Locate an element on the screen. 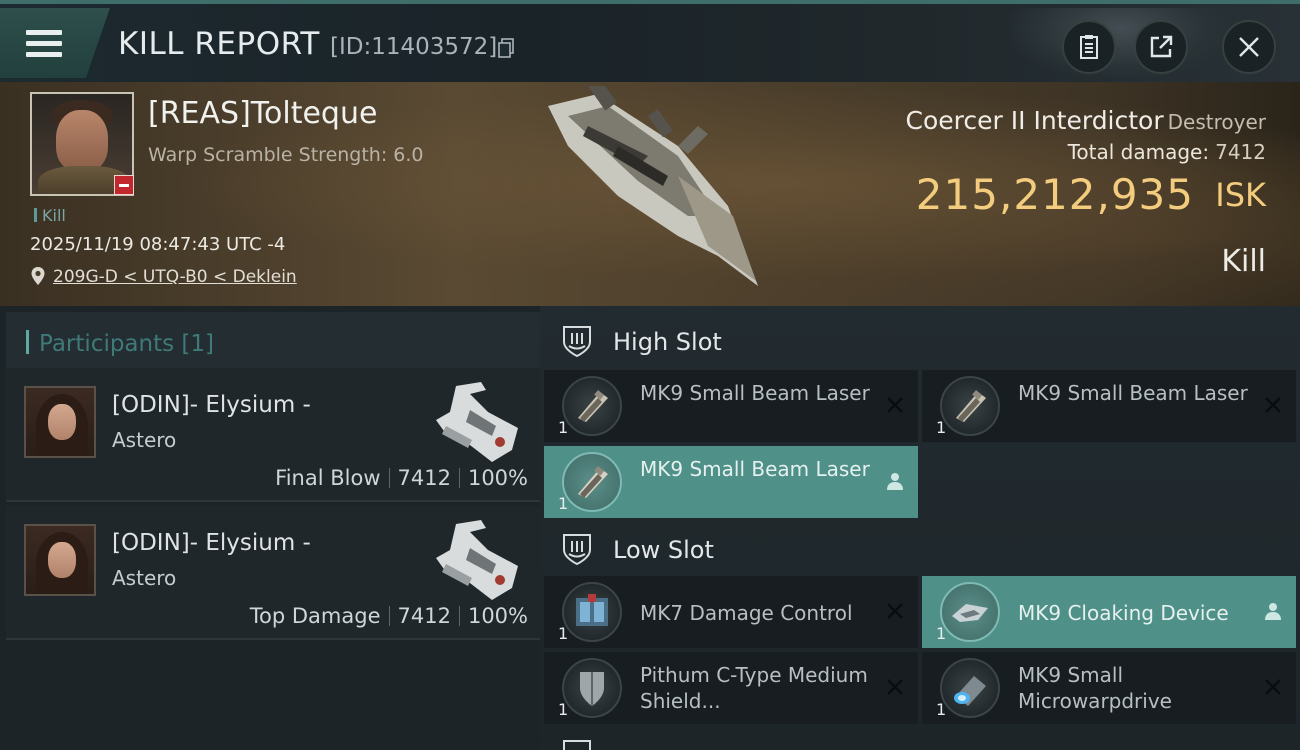  low-slot-title: Low Slot is located at coordinates (663, 550).